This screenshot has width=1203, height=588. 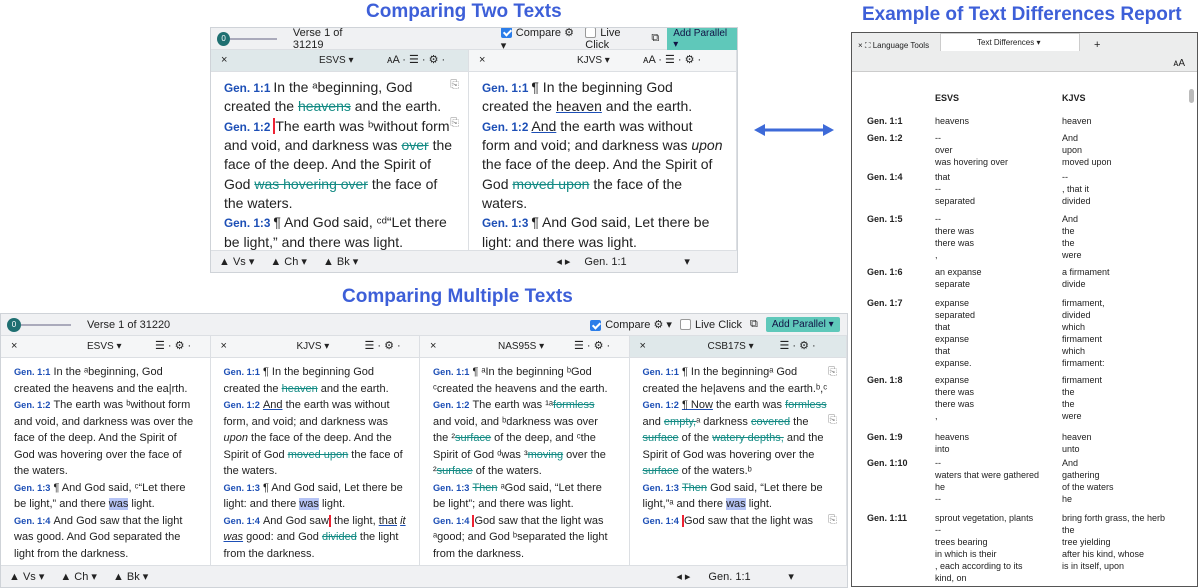 What do you see at coordinates (885, 437) in the screenshot?
I see `report-row-ref: Gen. 1:9` at bounding box center [885, 437].